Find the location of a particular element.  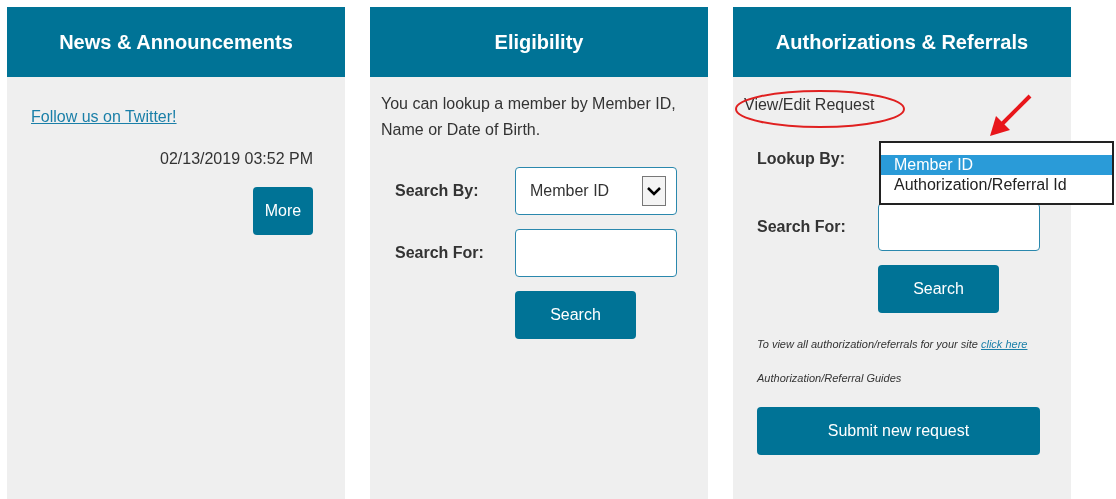

dropdown-option: Member ID is located at coordinates (996, 165).